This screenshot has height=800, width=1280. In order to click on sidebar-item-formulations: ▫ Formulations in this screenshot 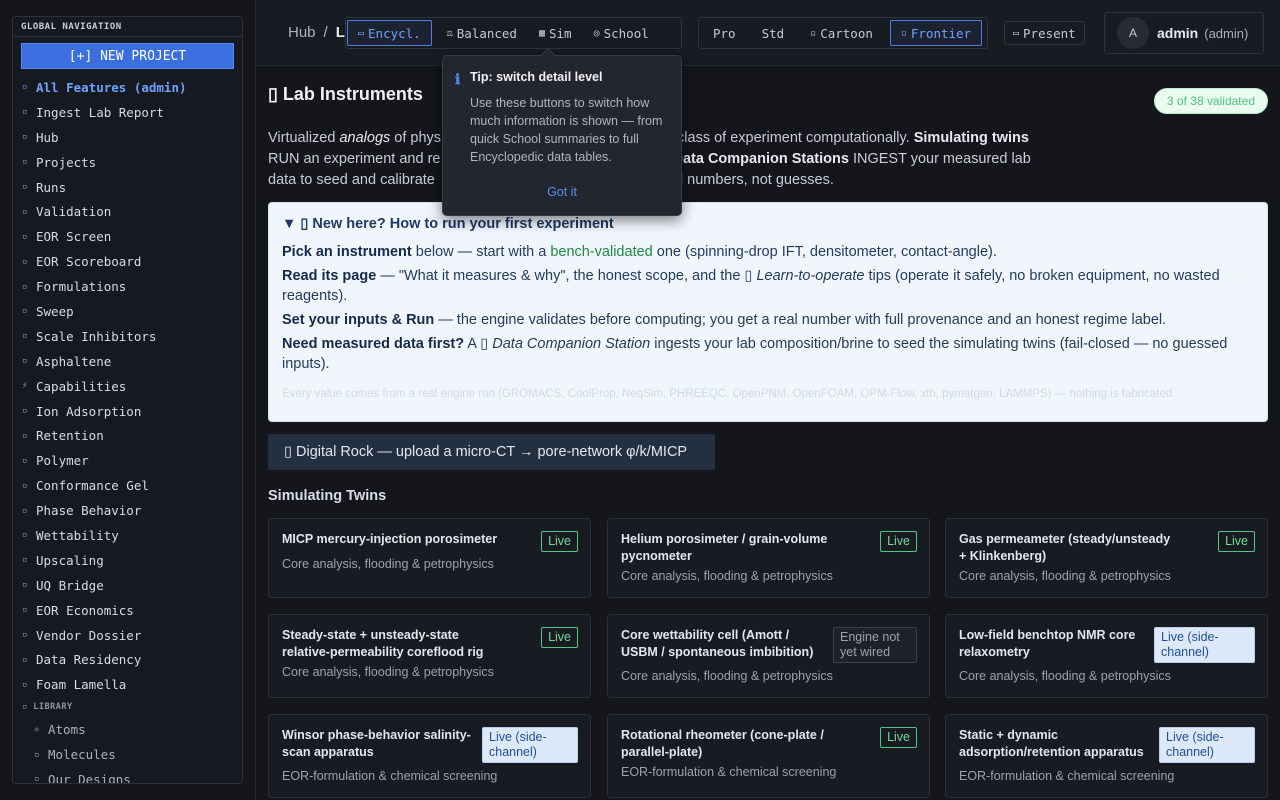, I will do `click(127, 286)`.